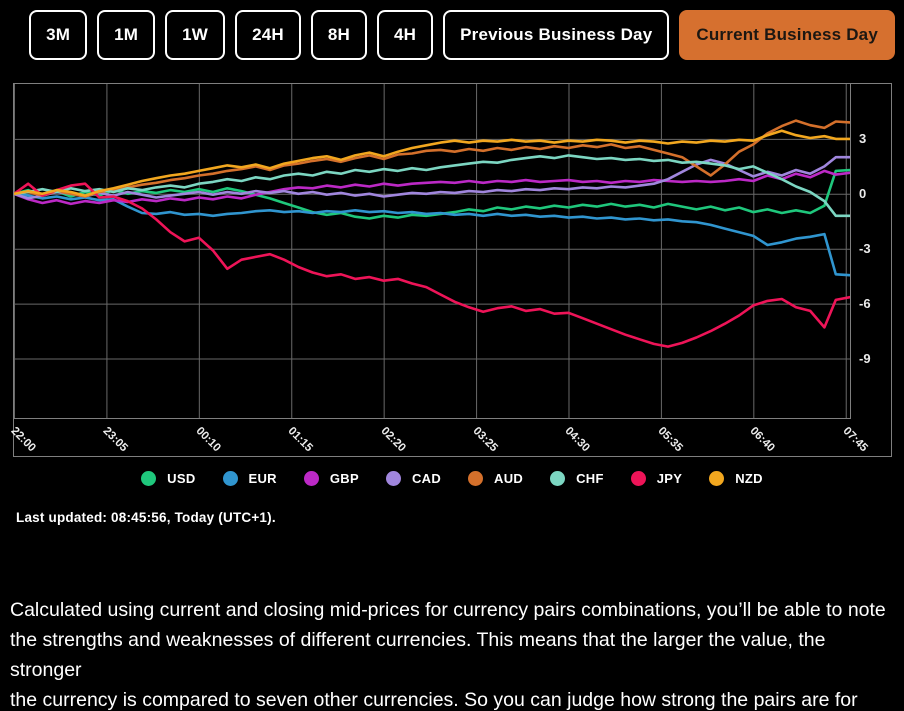 The image size is (904, 711). Describe the element at coordinates (556, 35) in the screenshot. I see `timeframe-button-previous-business-day: Previous Business Day` at that location.